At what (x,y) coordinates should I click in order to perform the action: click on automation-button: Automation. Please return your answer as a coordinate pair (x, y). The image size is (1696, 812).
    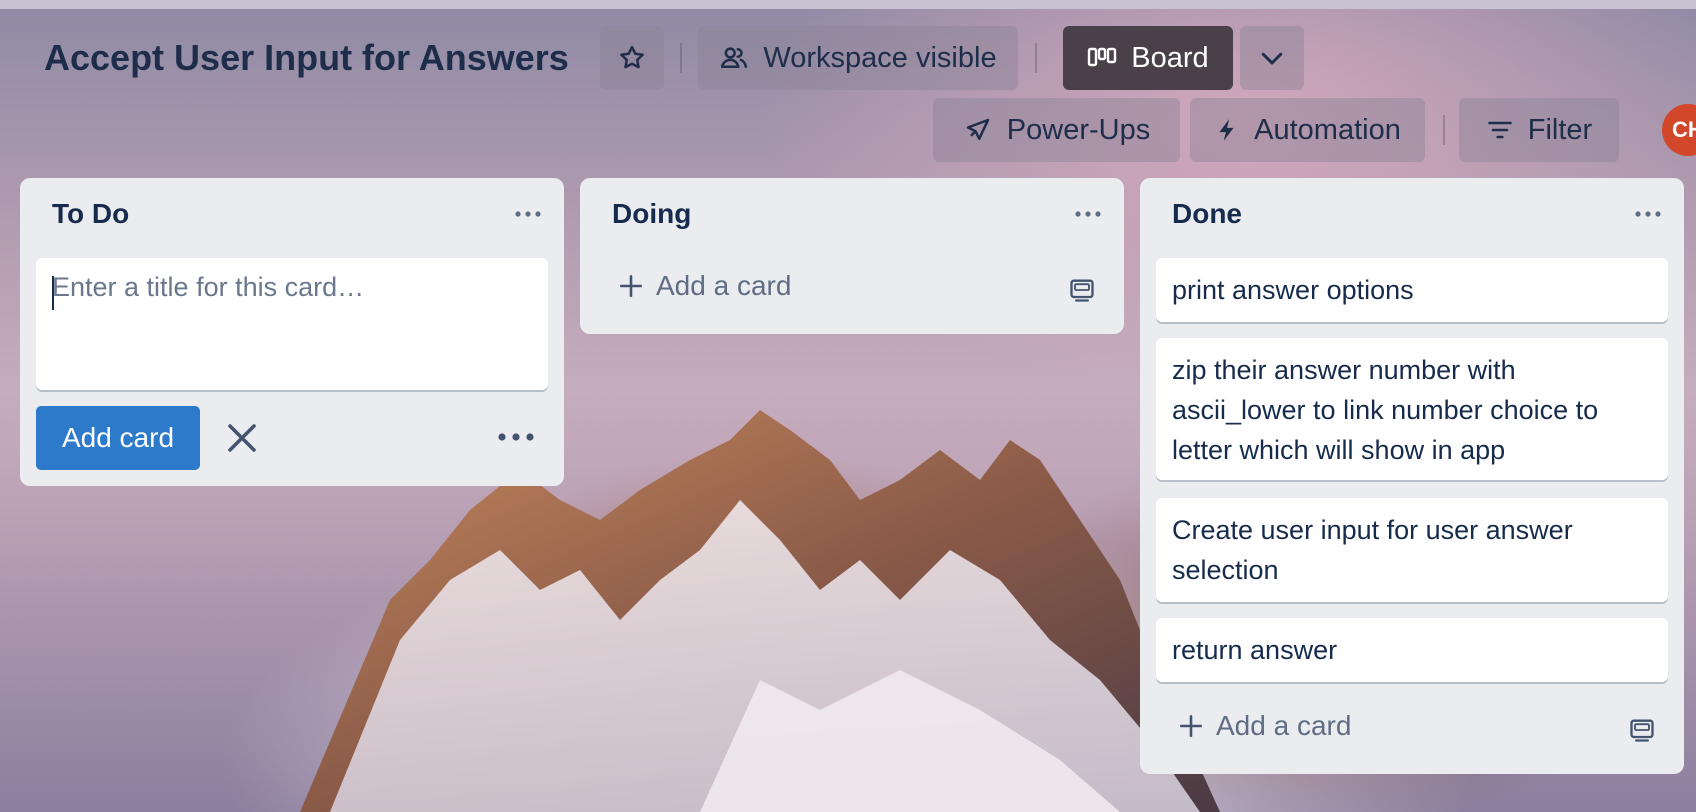
    Looking at the image, I should click on (1307, 130).